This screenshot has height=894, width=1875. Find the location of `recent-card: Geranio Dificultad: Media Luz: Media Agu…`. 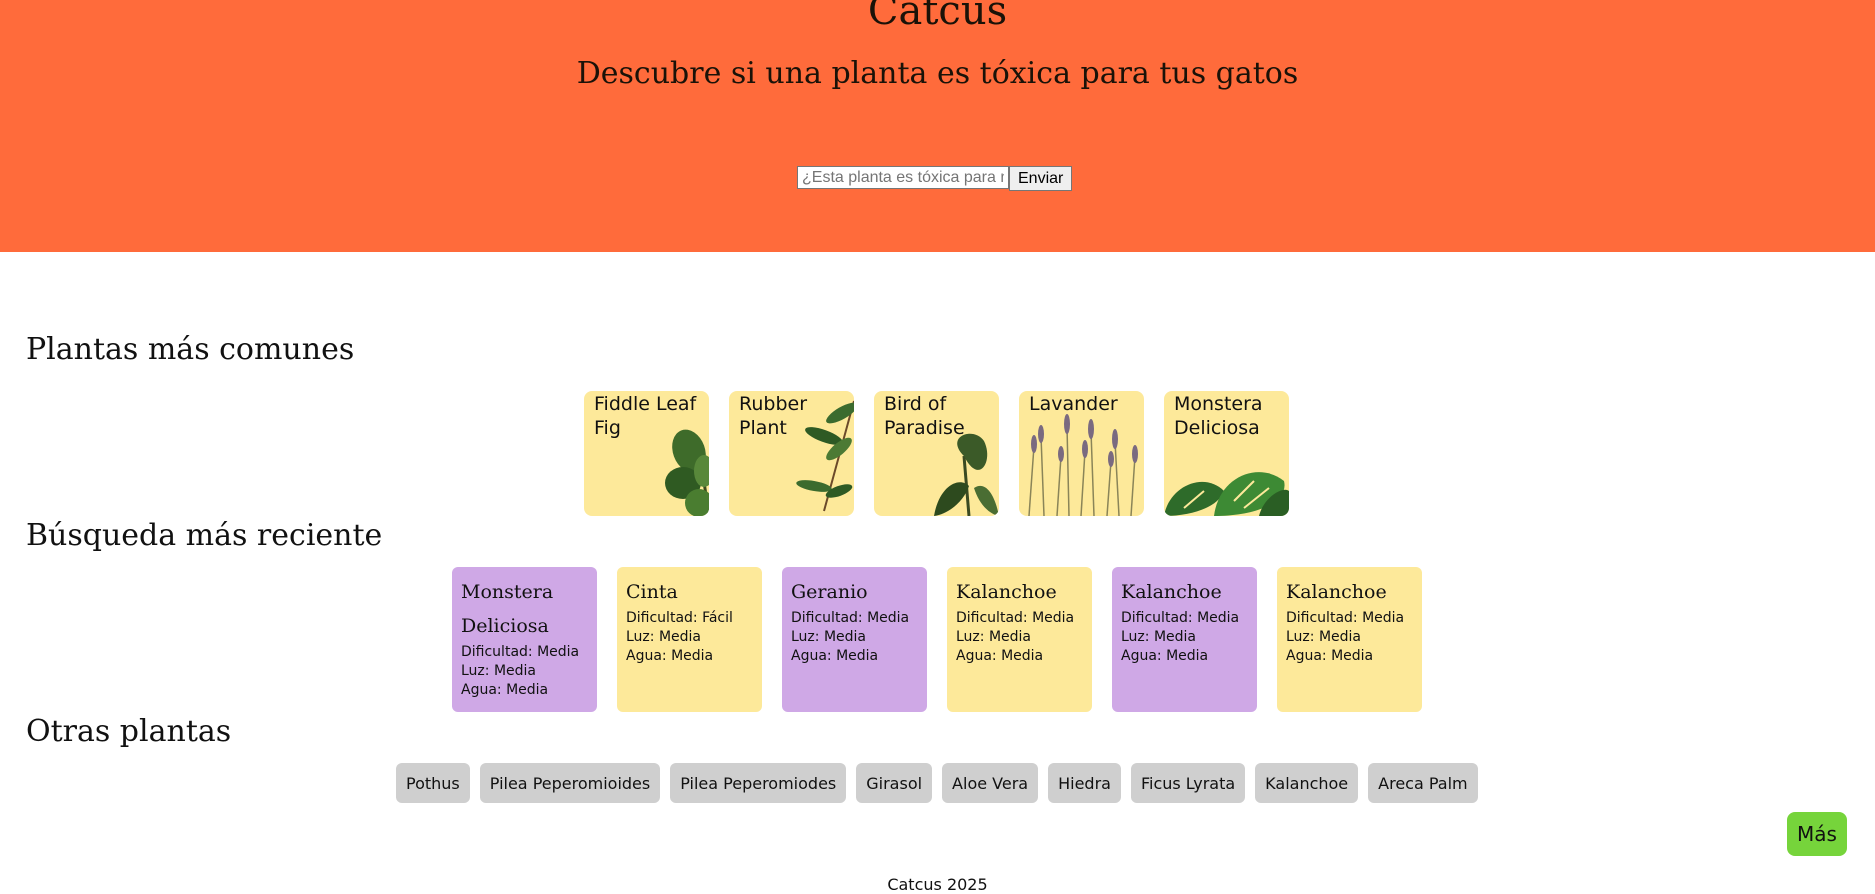

recent-card: Geranio Dificultad: Media Luz: Media Agu… is located at coordinates (854, 639).